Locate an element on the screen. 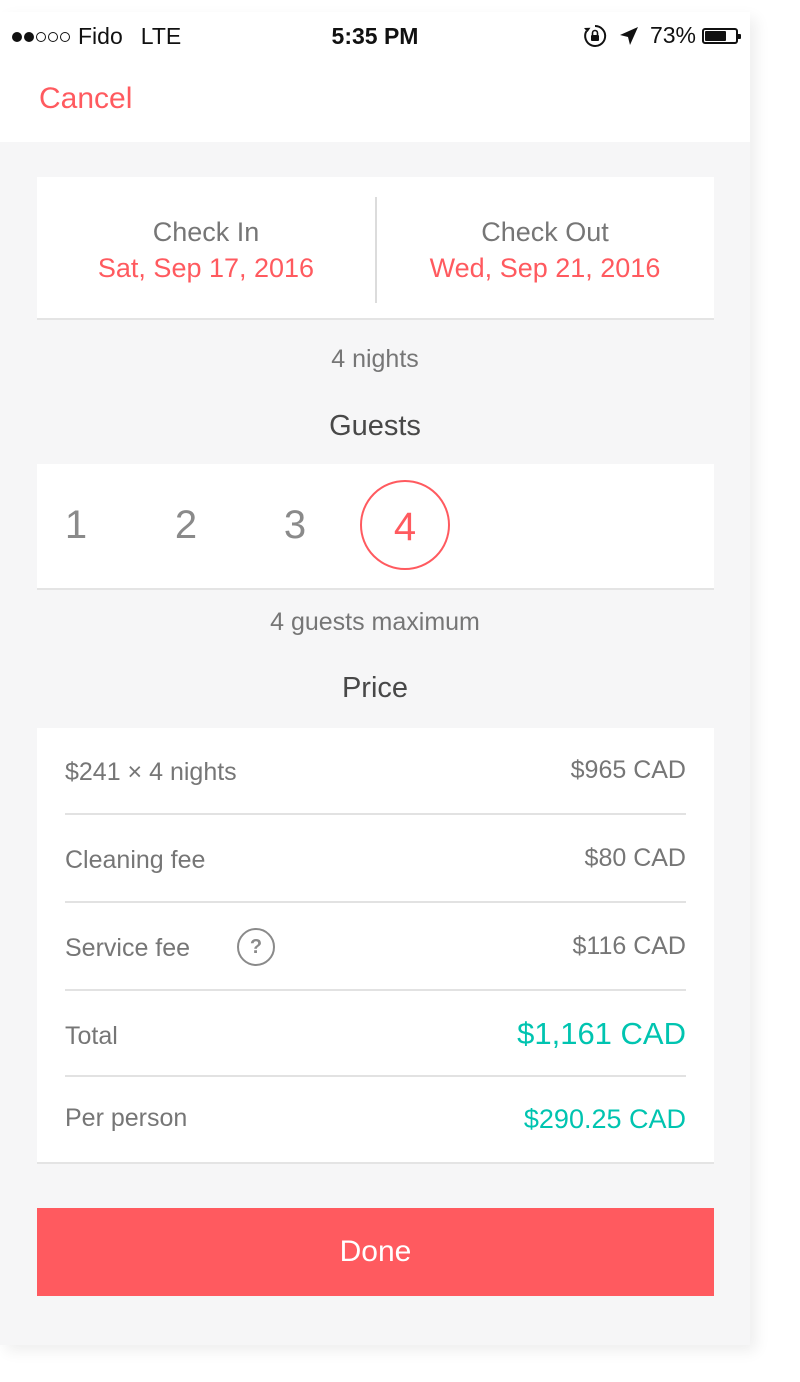 This screenshot has width=800, height=1382. guests-heading: Guests is located at coordinates (375, 426).